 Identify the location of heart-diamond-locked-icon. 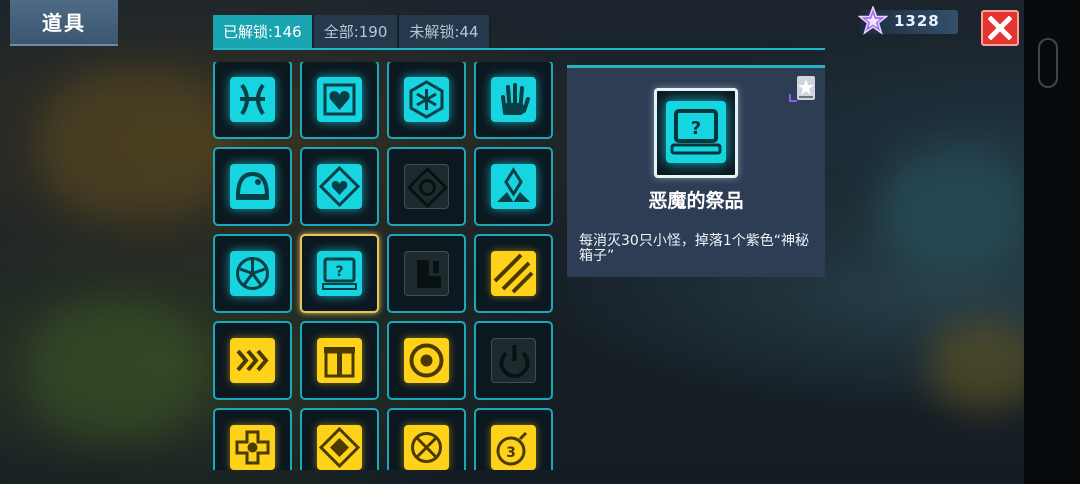
(426, 186).